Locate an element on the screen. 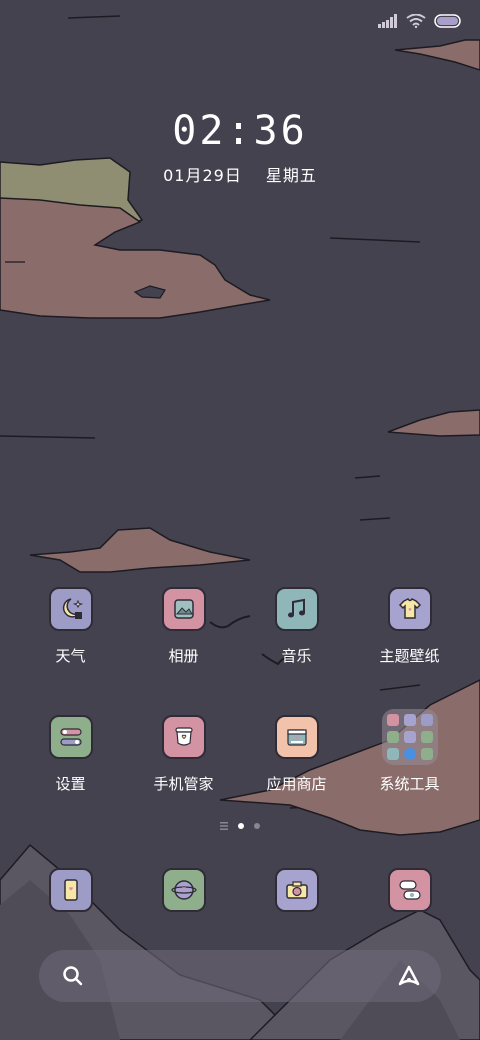 The height and width of the screenshot is (1040, 480). chat-icon is located at coordinates (409, 890).